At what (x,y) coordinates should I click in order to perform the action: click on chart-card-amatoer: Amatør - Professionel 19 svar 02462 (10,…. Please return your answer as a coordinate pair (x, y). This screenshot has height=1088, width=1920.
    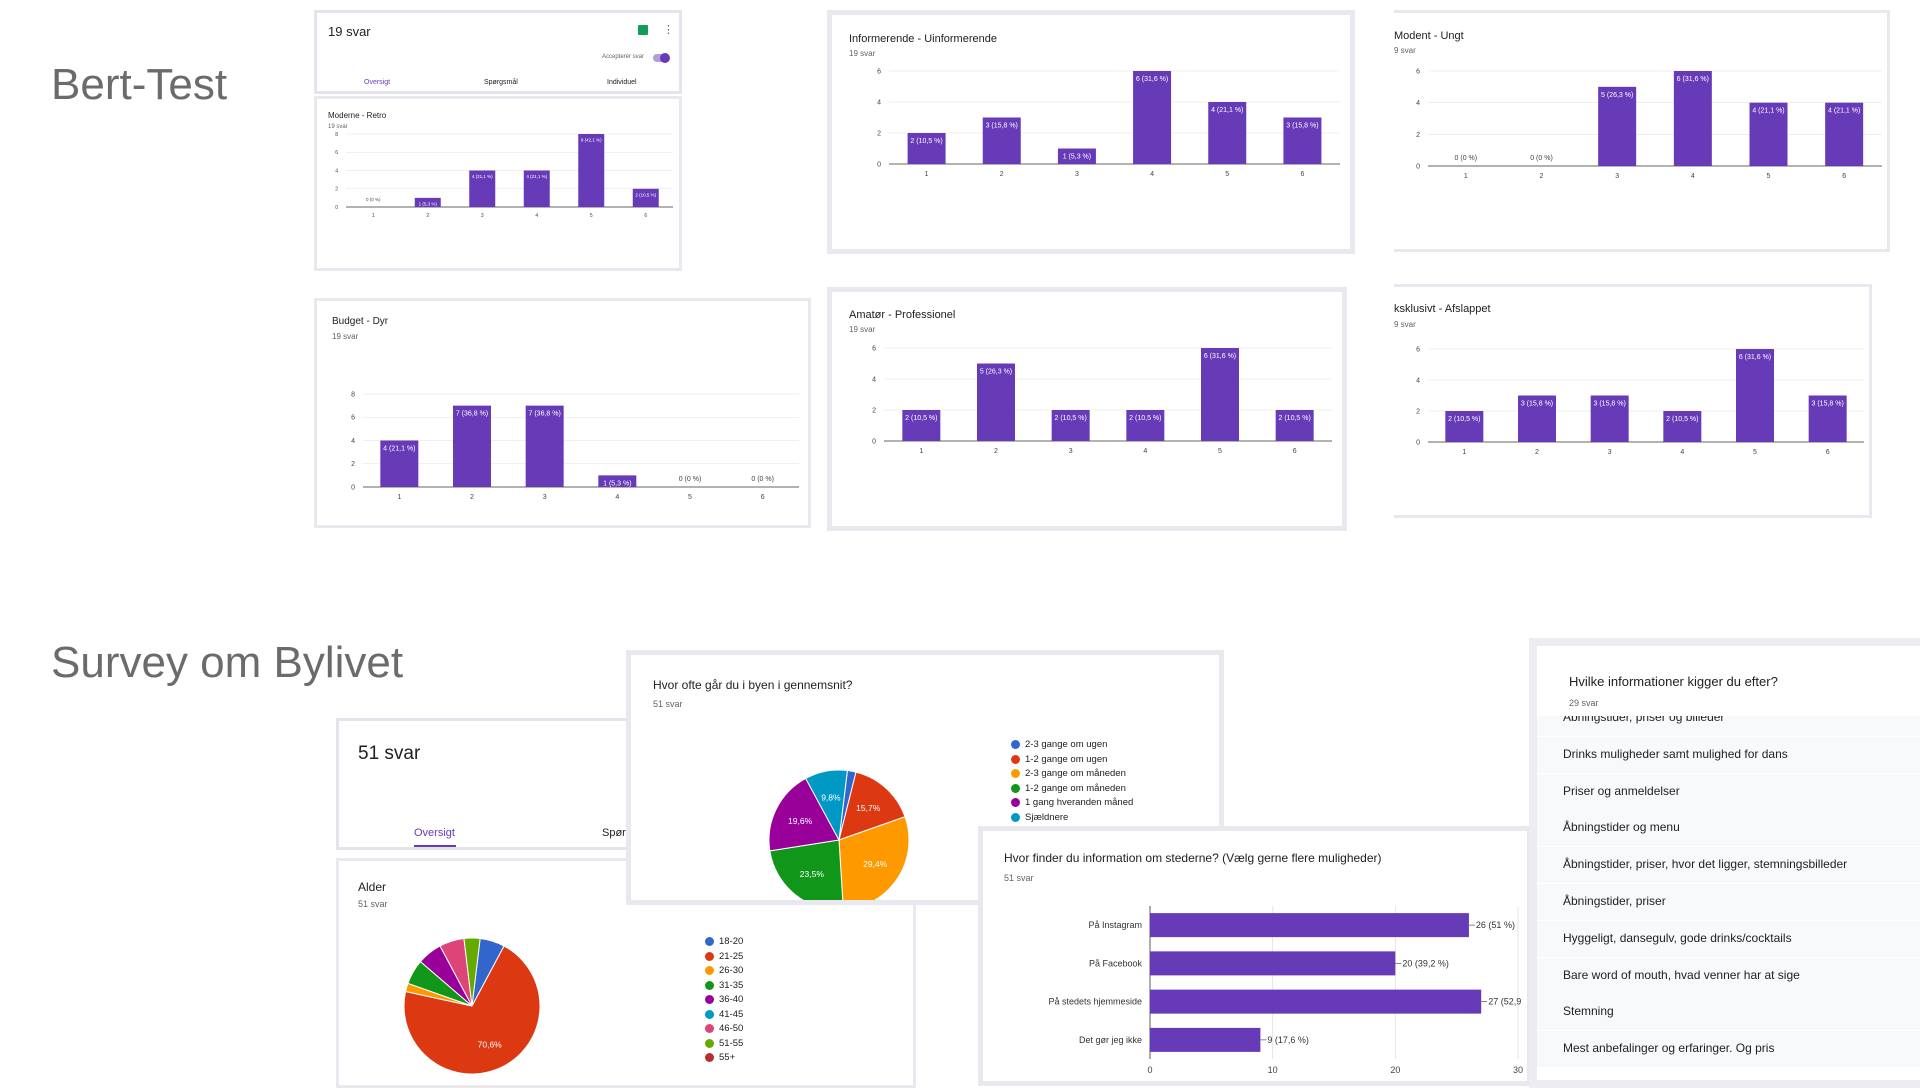
    Looking at the image, I should click on (1087, 409).